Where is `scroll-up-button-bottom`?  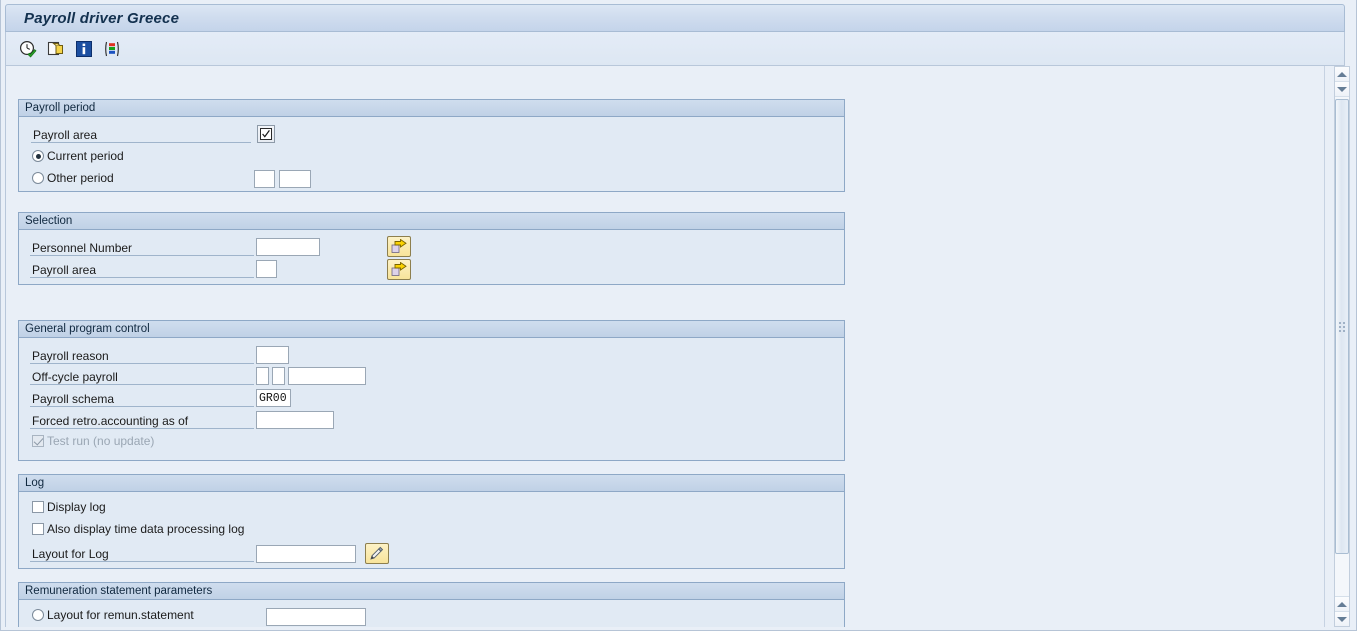
scroll-up-button-bottom is located at coordinates (1342, 603).